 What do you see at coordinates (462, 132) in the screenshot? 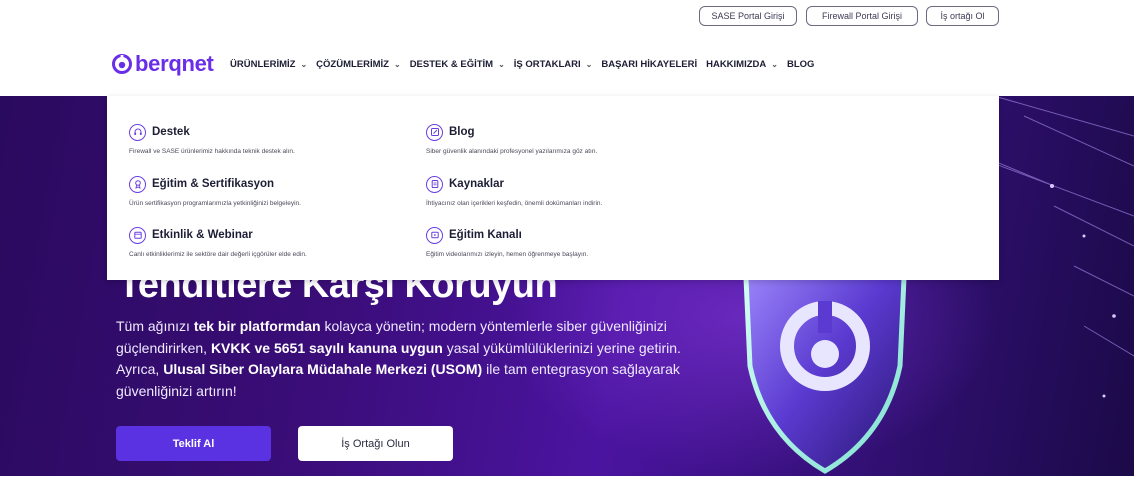
I see `dropdown-item-title: Blog` at bounding box center [462, 132].